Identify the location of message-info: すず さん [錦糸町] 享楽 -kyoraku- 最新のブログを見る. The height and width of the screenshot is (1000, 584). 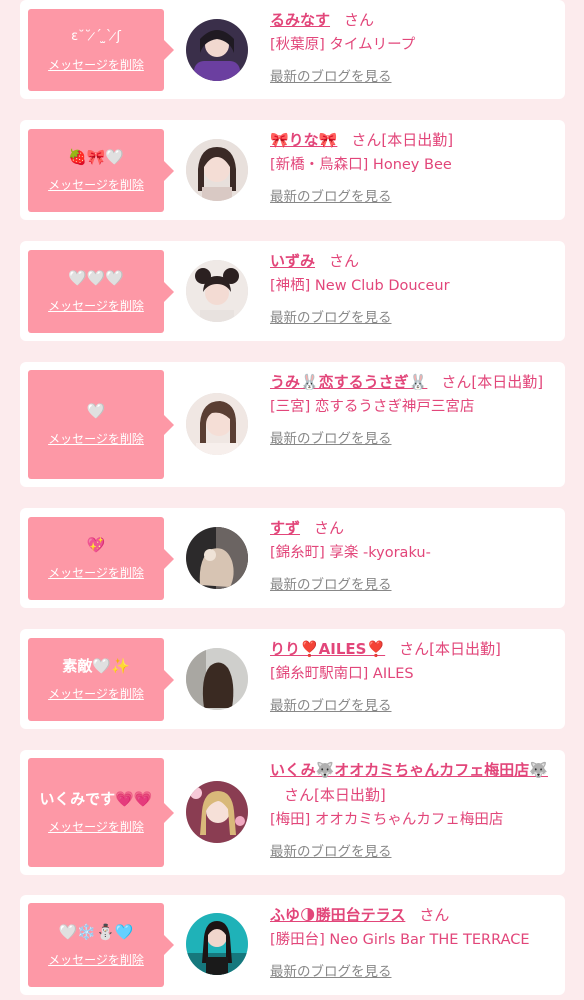
(414, 554).